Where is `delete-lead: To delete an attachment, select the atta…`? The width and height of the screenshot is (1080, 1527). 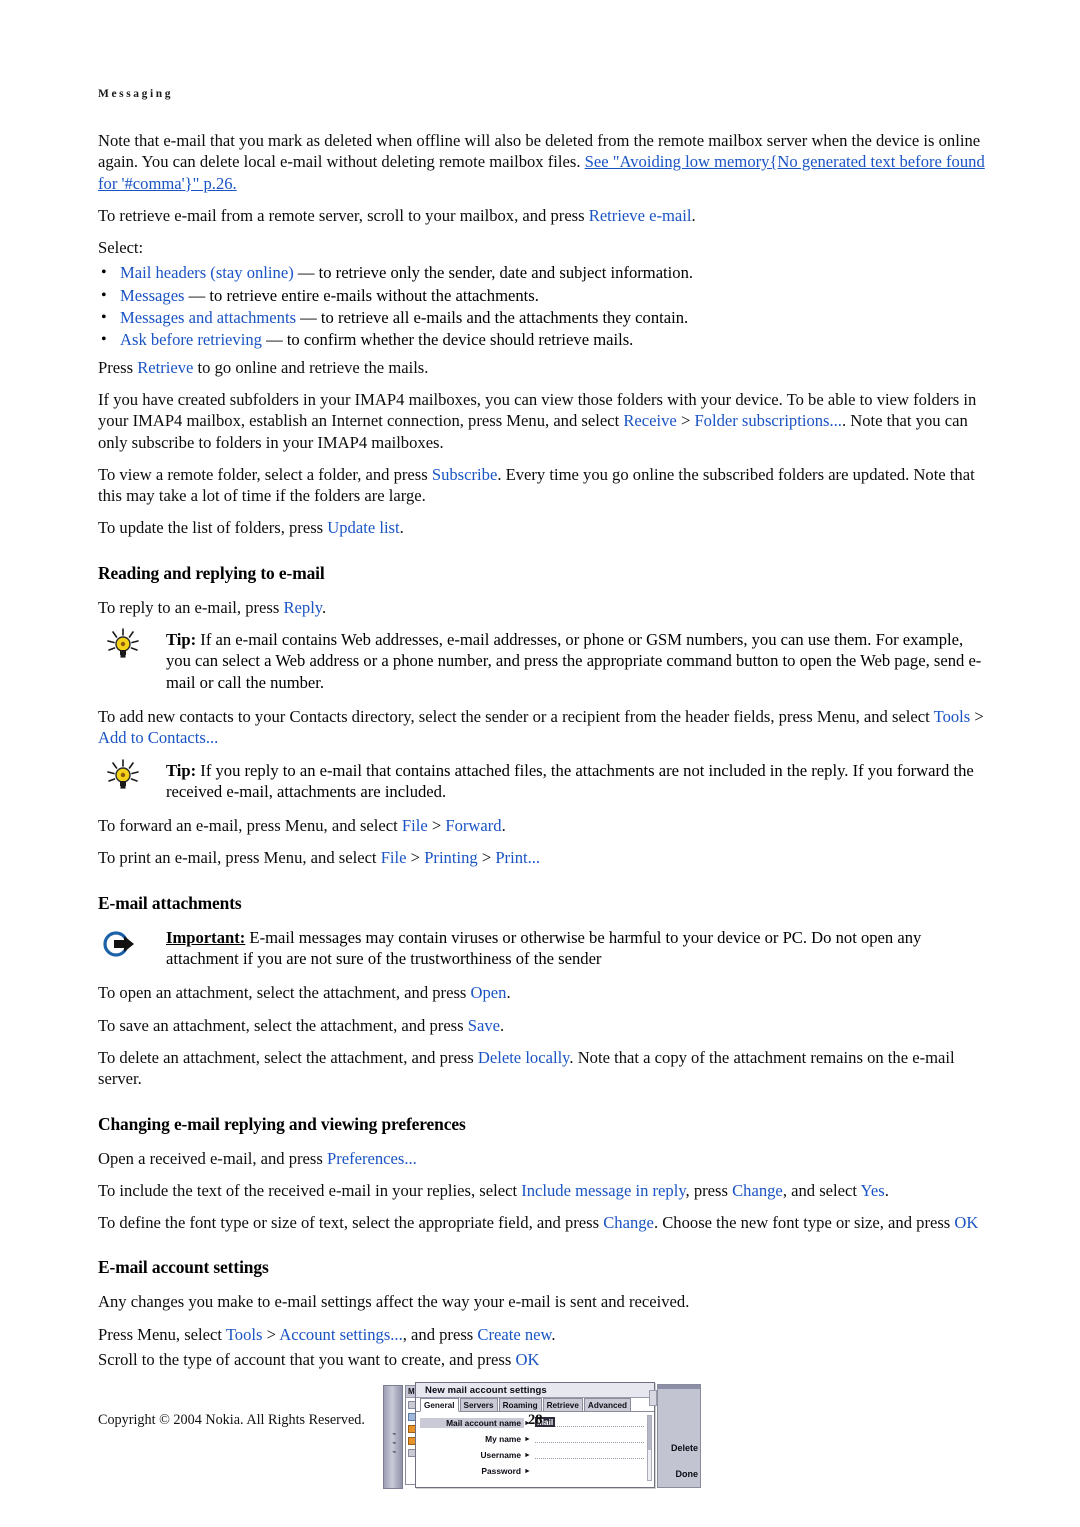 delete-lead: To delete an attachment, select the atta… is located at coordinates (288, 1057).